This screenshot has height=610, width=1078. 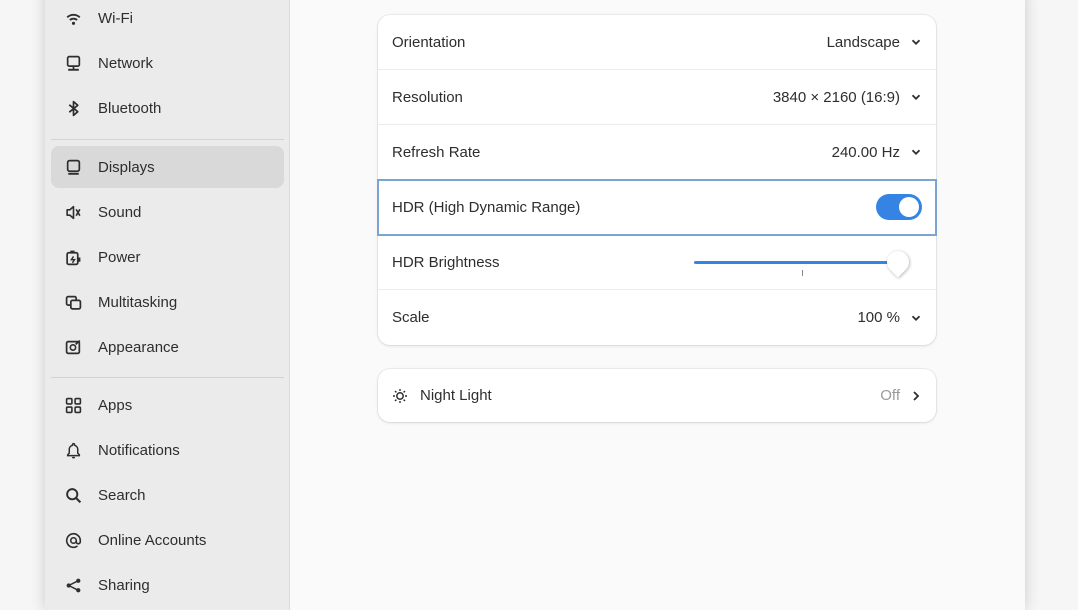 I want to click on sidebar-item-label: Power, so click(x=119, y=257).